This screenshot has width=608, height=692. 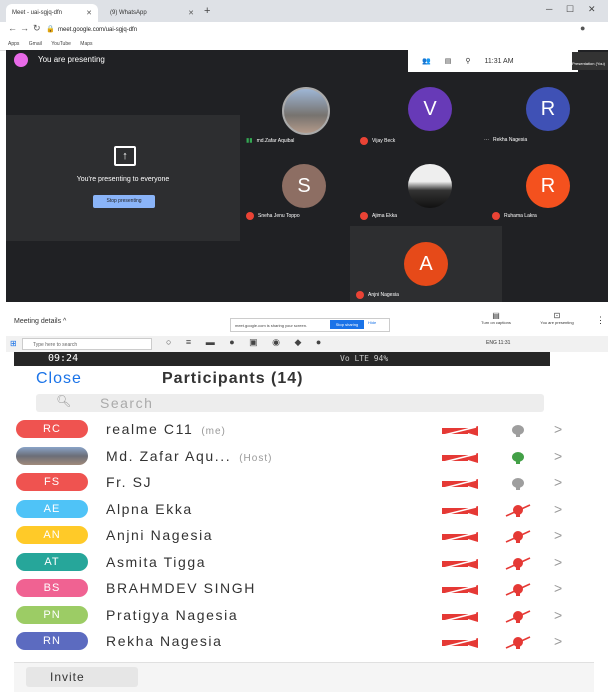 What do you see at coordinates (448, 61) in the screenshot?
I see `chat-icon: ▤` at bounding box center [448, 61].